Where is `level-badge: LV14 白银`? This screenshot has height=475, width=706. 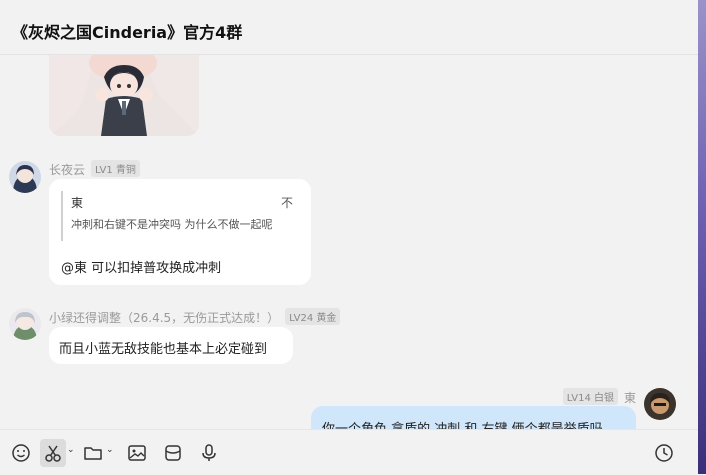
level-badge: LV14 白银 is located at coordinates (590, 396).